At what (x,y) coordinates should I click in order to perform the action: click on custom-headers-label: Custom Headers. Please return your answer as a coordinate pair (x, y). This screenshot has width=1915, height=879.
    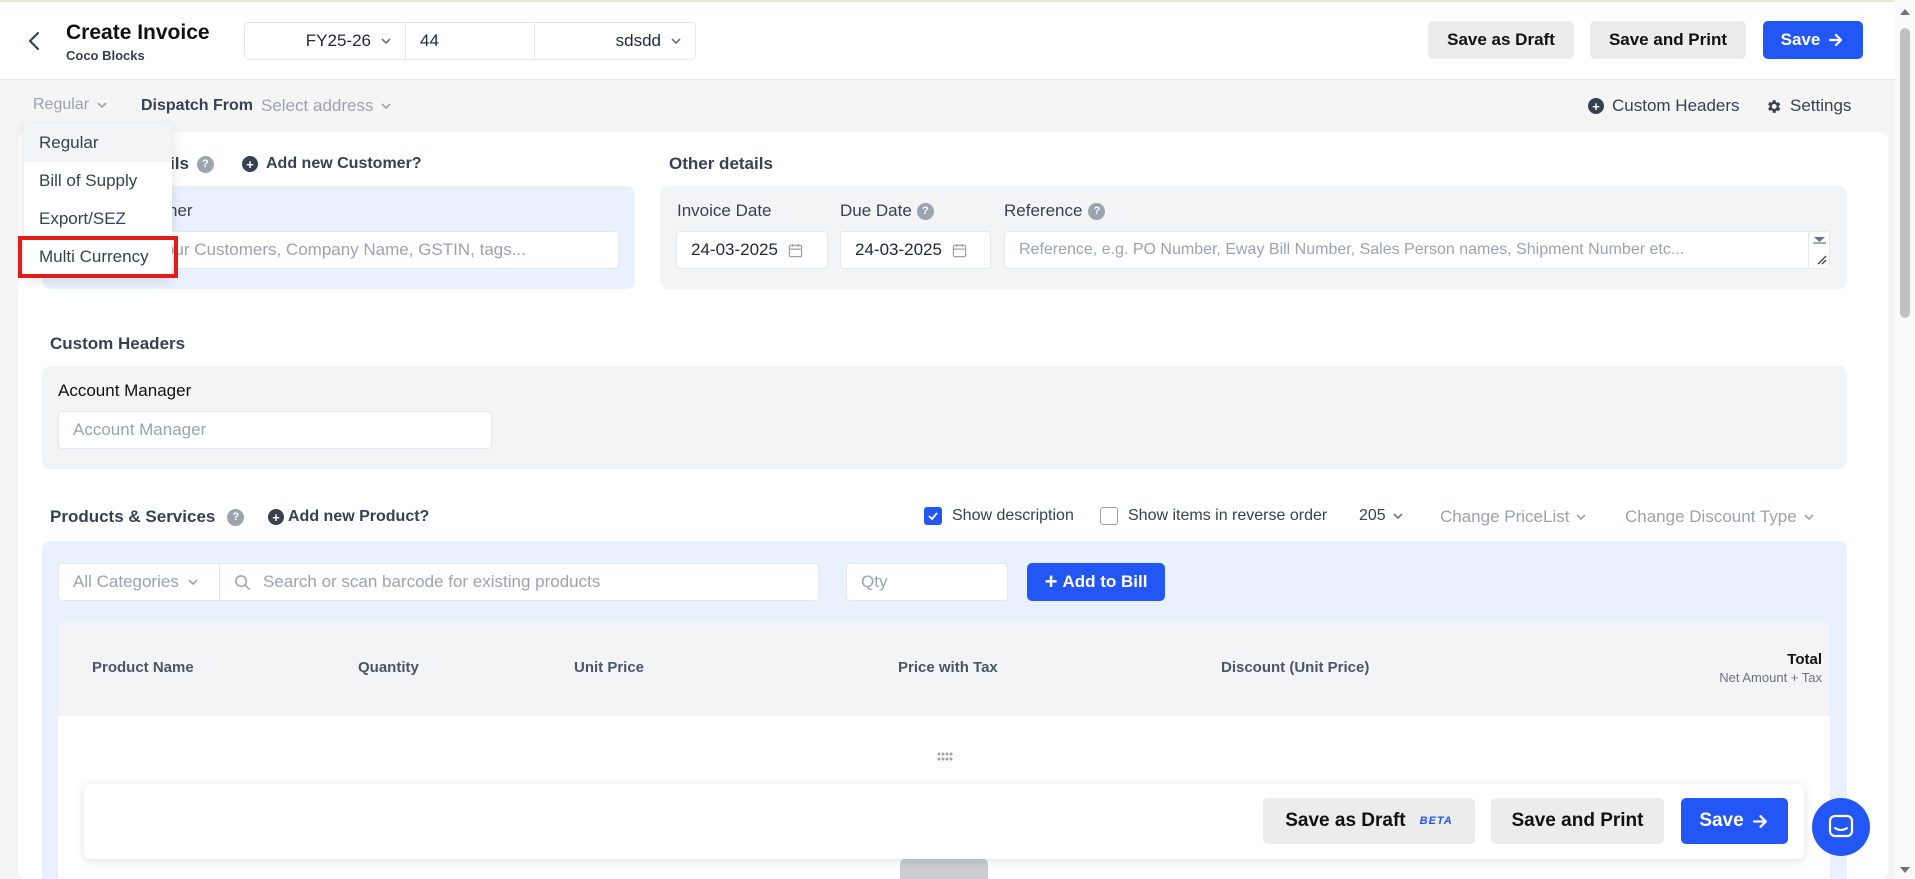
    Looking at the image, I should click on (1676, 105).